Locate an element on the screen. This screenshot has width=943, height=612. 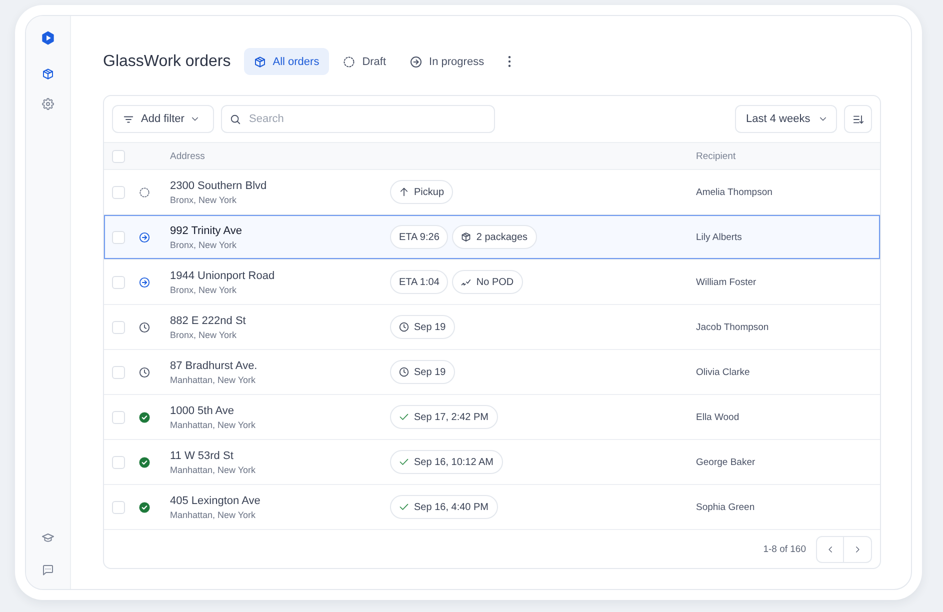
sort-icon is located at coordinates (858, 119).